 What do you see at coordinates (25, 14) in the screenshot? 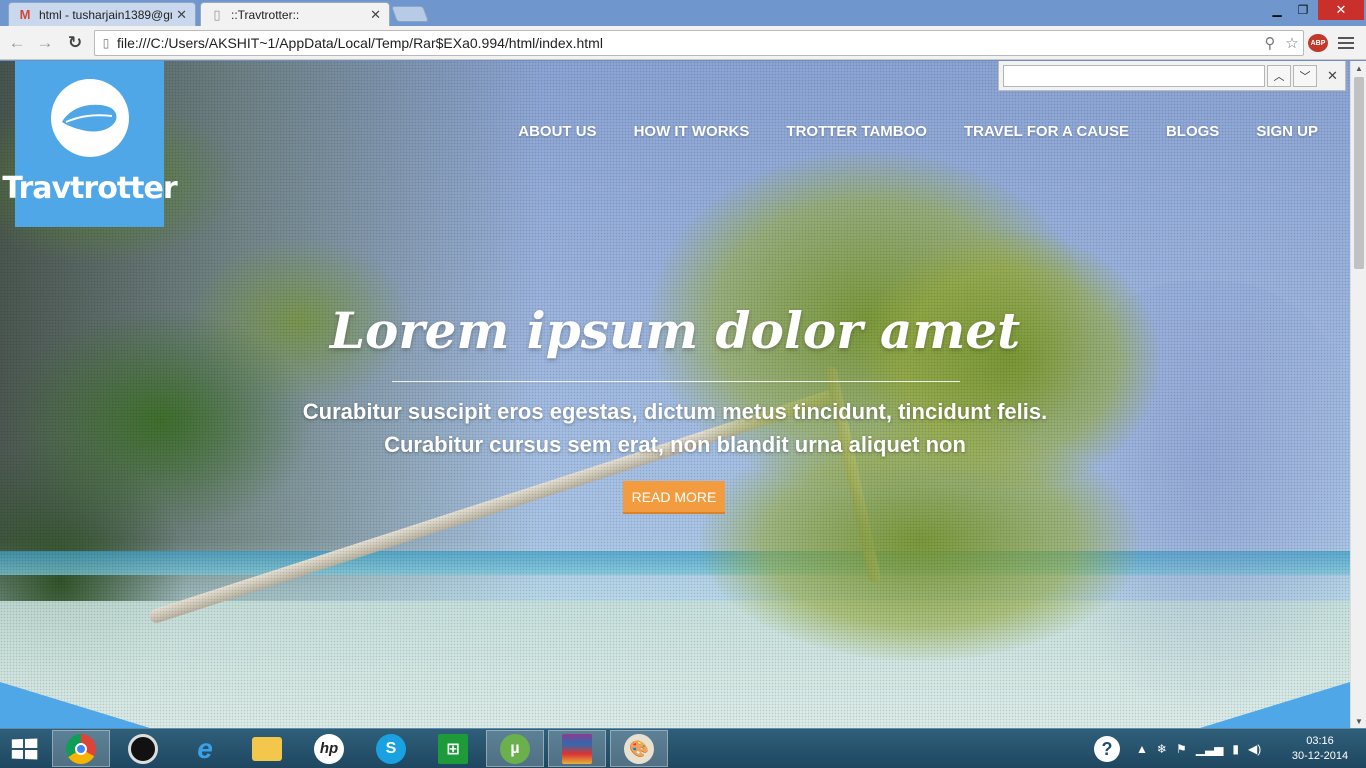
I see `gmail-icon: M` at bounding box center [25, 14].